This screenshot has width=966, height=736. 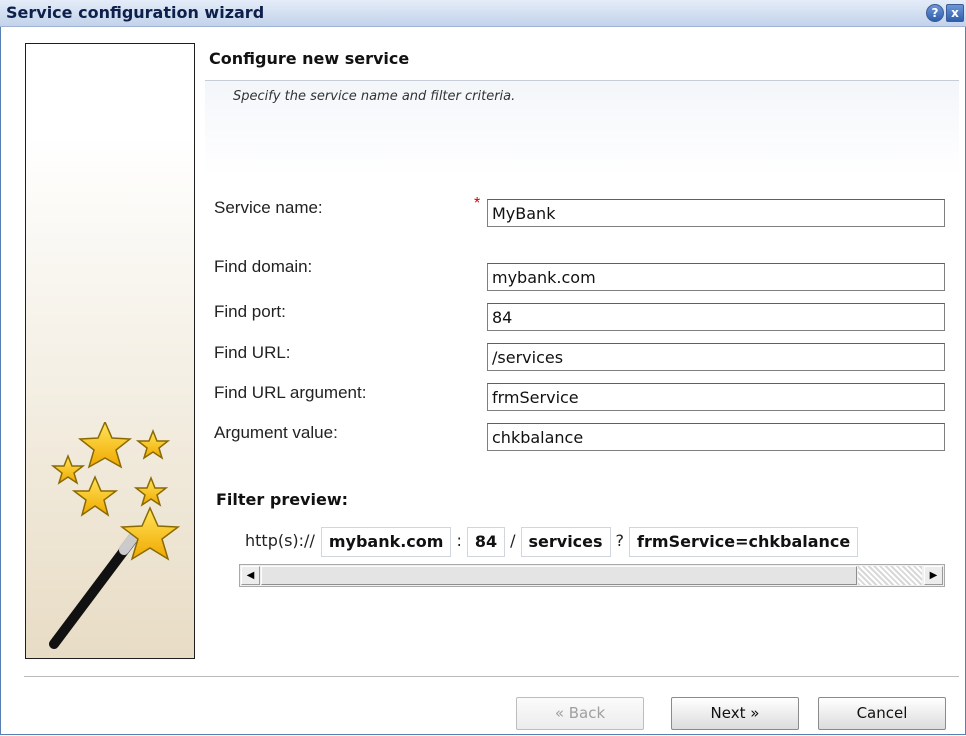 What do you see at coordinates (290, 392) in the screenshot?
I see `find-url-argument-label: Find URL argument:` at bounding box center [290, 392].